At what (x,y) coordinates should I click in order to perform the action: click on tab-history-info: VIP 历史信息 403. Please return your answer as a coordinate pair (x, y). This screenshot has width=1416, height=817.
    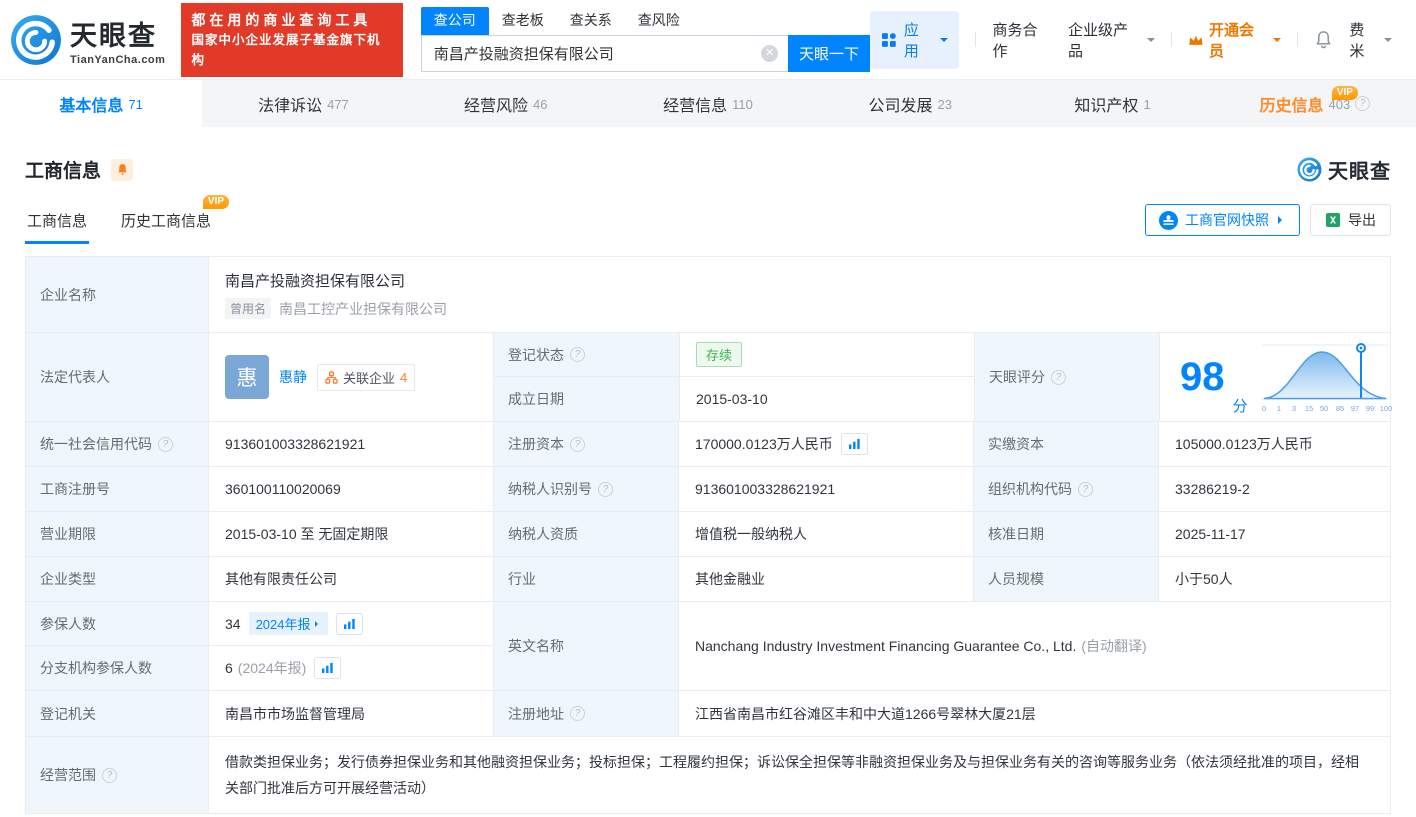
    Looking at the image, I should click on (1315, 103).